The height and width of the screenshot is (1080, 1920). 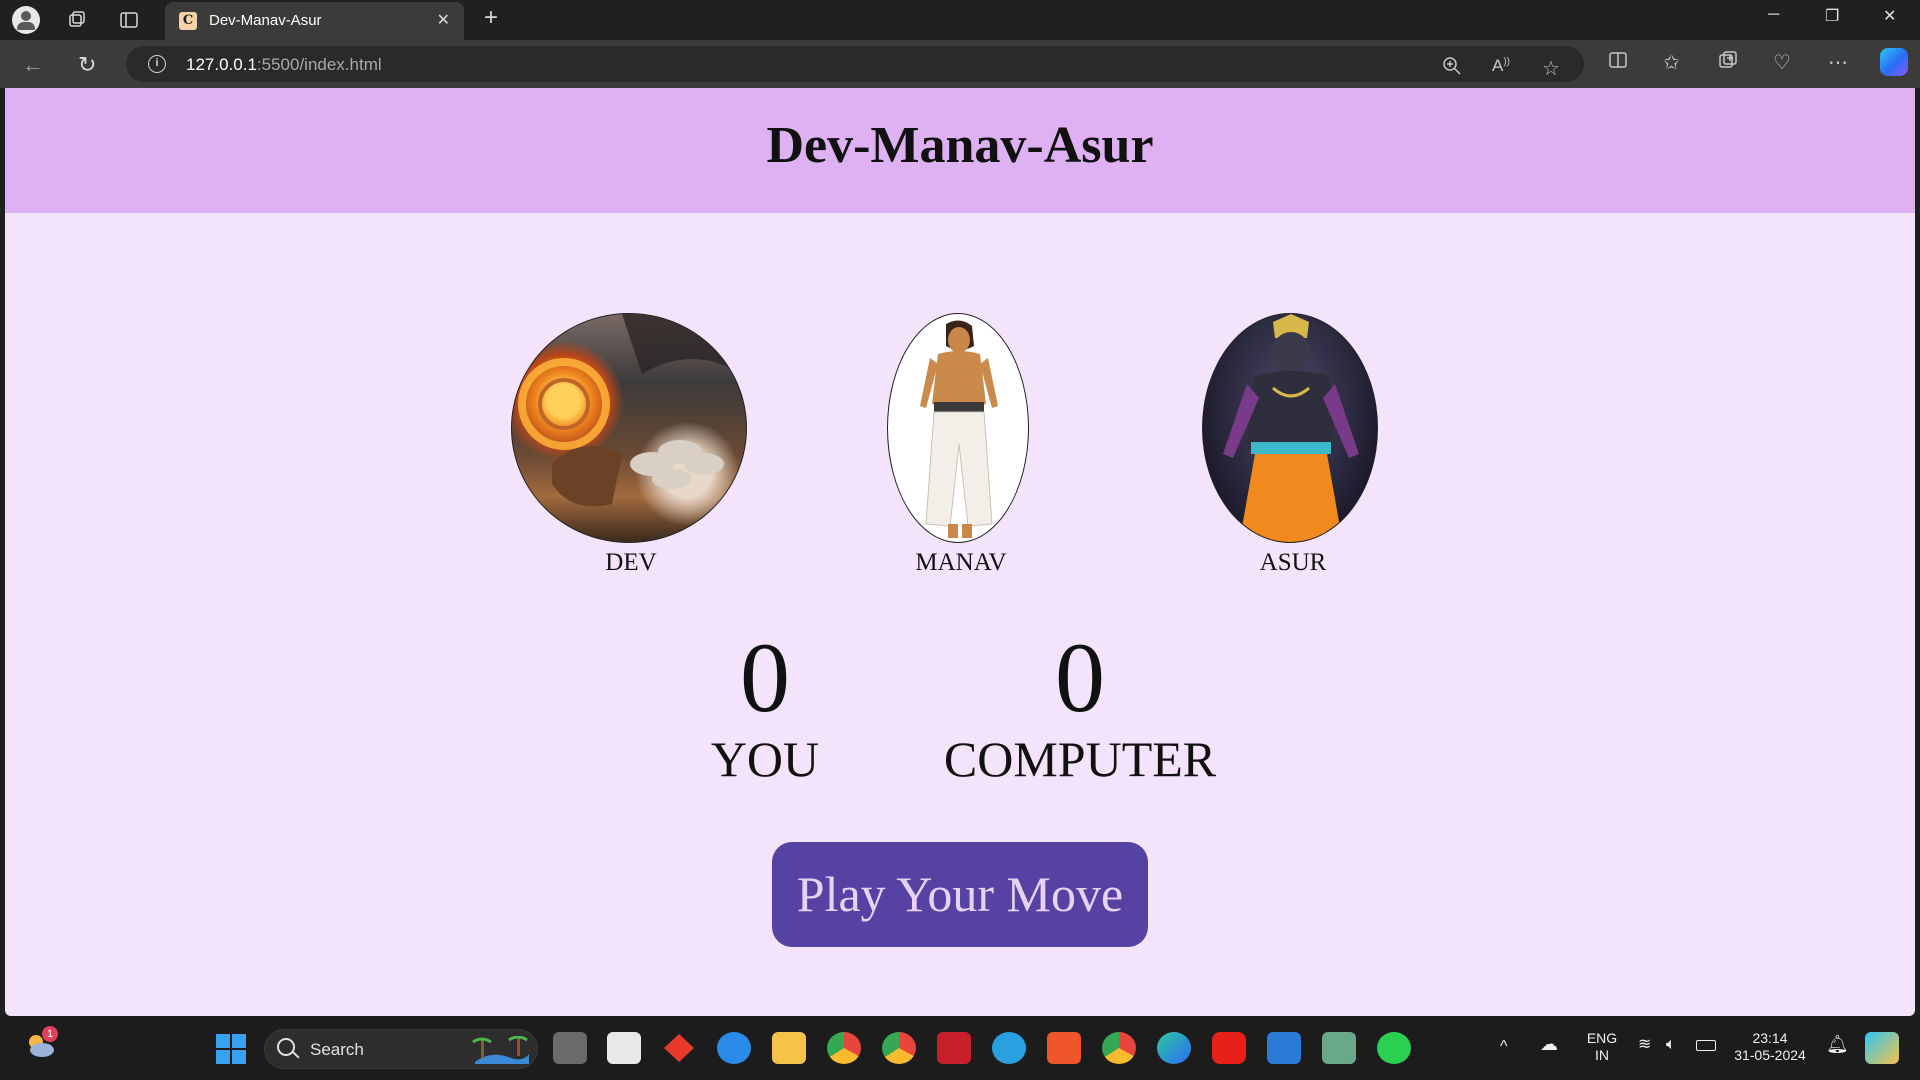 What do you see at coordinates (50, 1034) in the screenshot?
I see `weather-badge: 1` at bounding box center [50, 1034].